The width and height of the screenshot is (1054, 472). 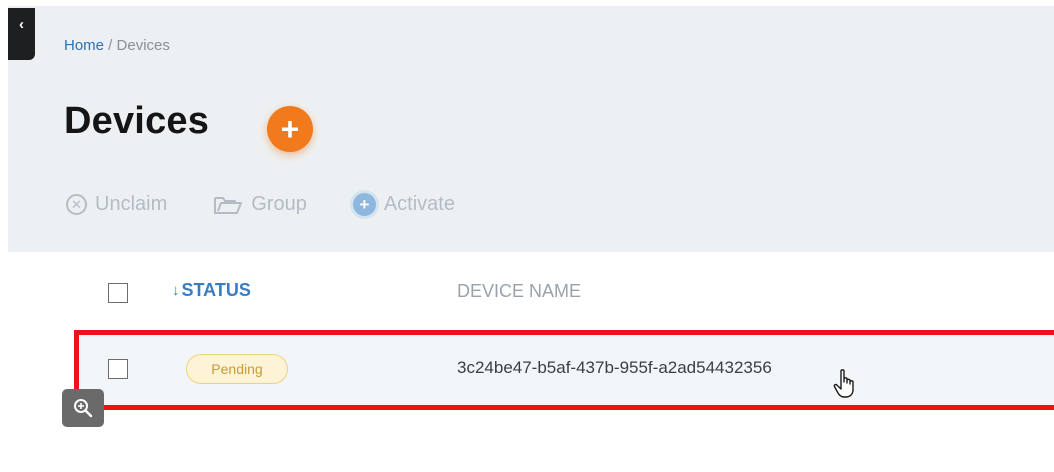 I want to click on close-circle-icon: ✕, so click(x=76, y=204).